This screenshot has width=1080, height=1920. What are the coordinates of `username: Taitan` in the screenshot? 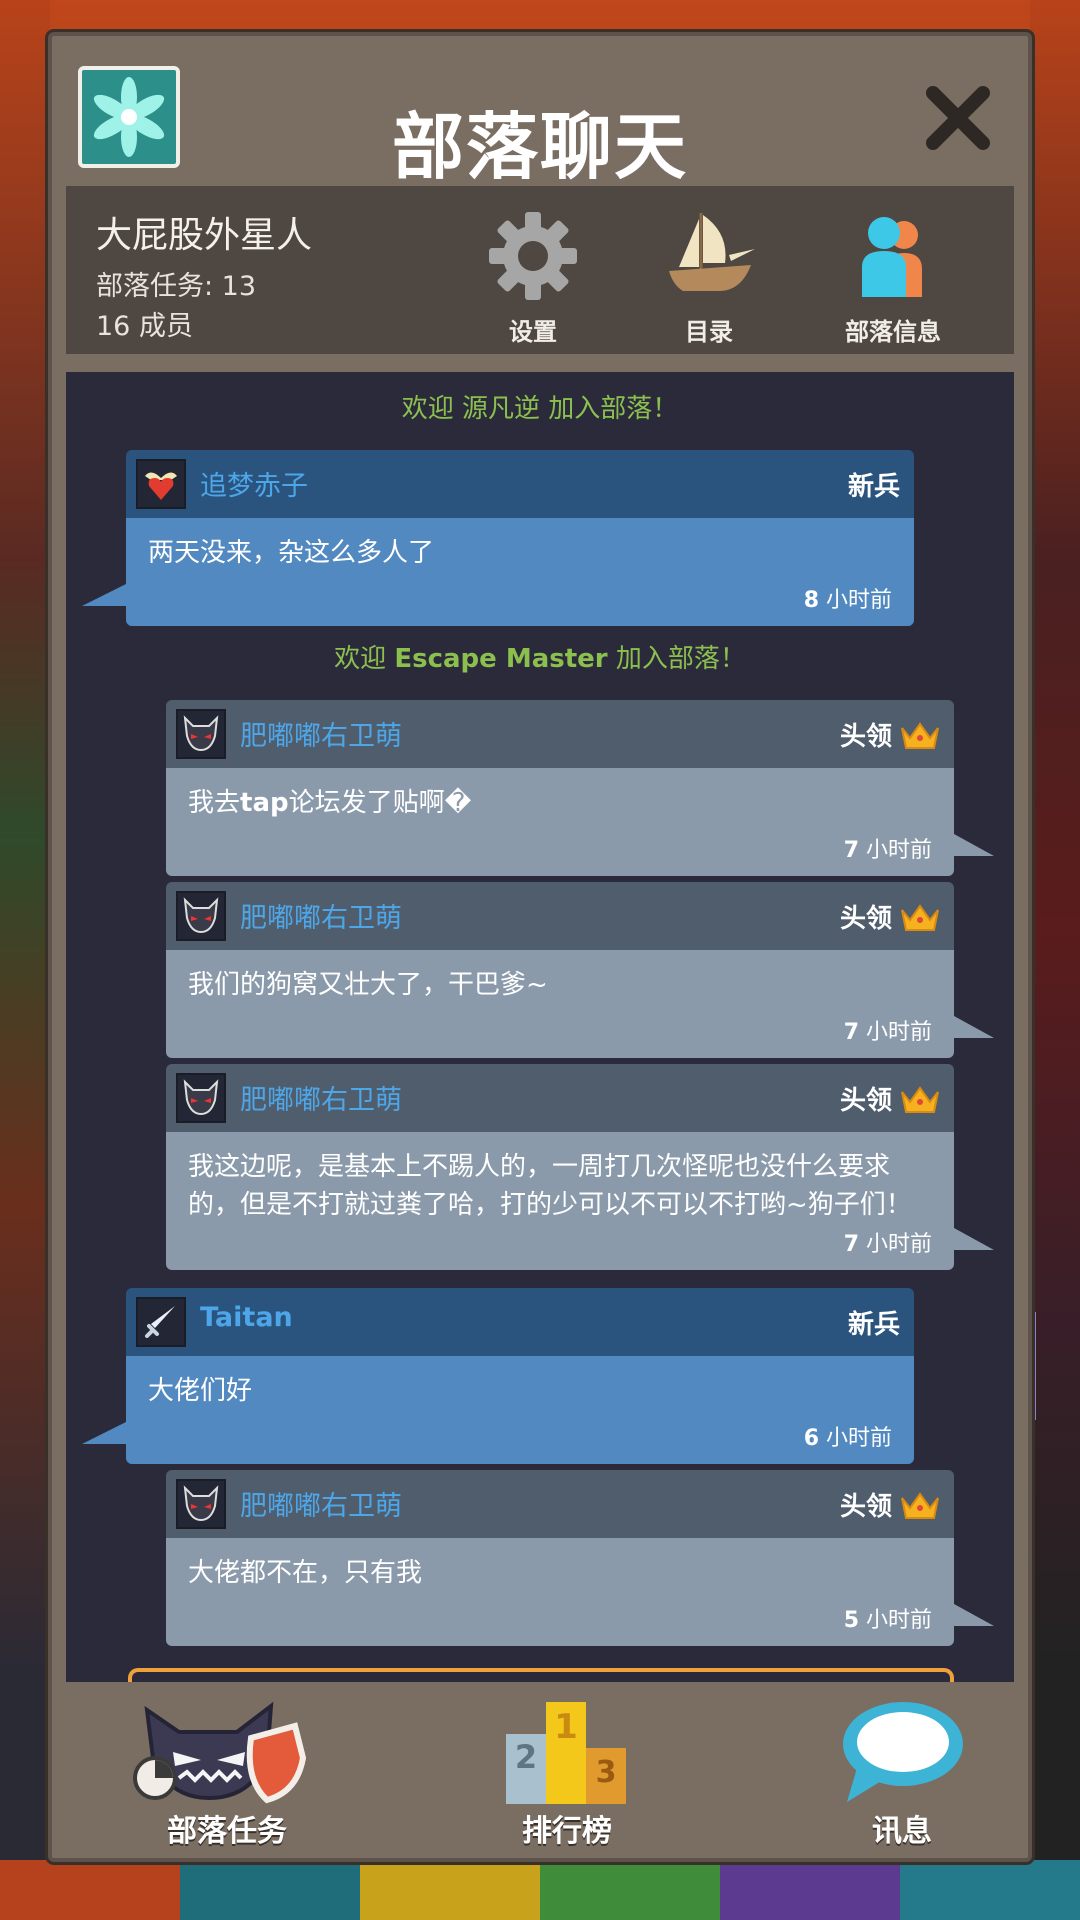 It's located at (246, 1317).